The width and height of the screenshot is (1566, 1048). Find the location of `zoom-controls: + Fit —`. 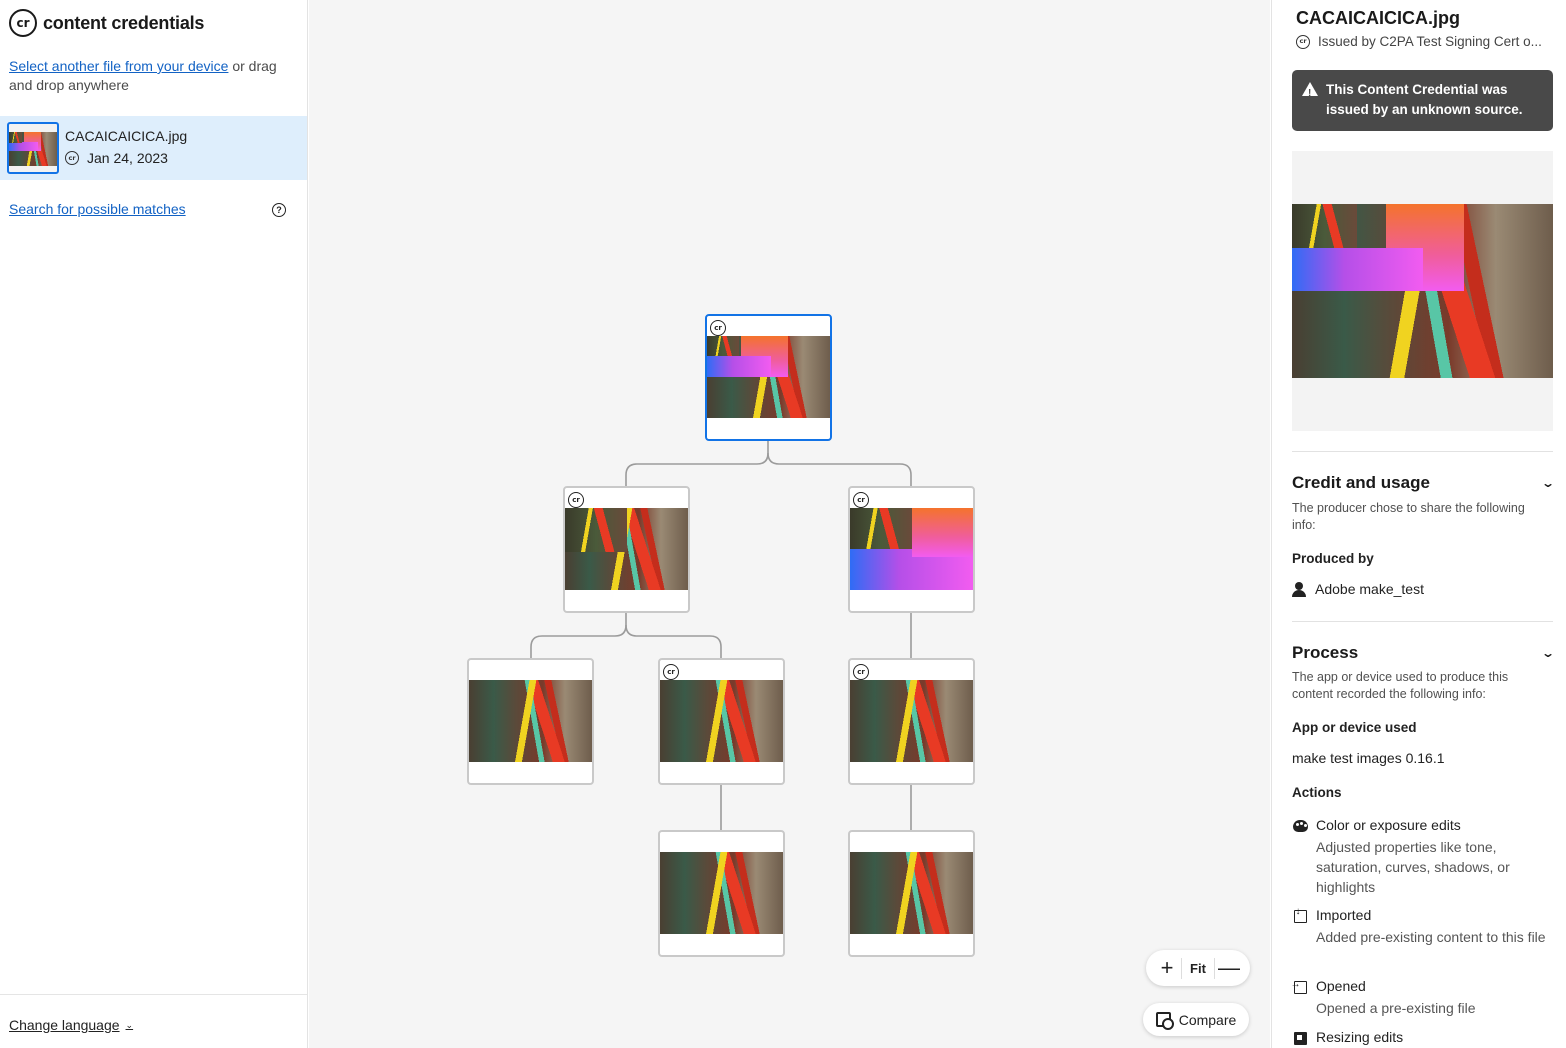

zoom-controls: + Fit — is located at coordinates (1198, 968).